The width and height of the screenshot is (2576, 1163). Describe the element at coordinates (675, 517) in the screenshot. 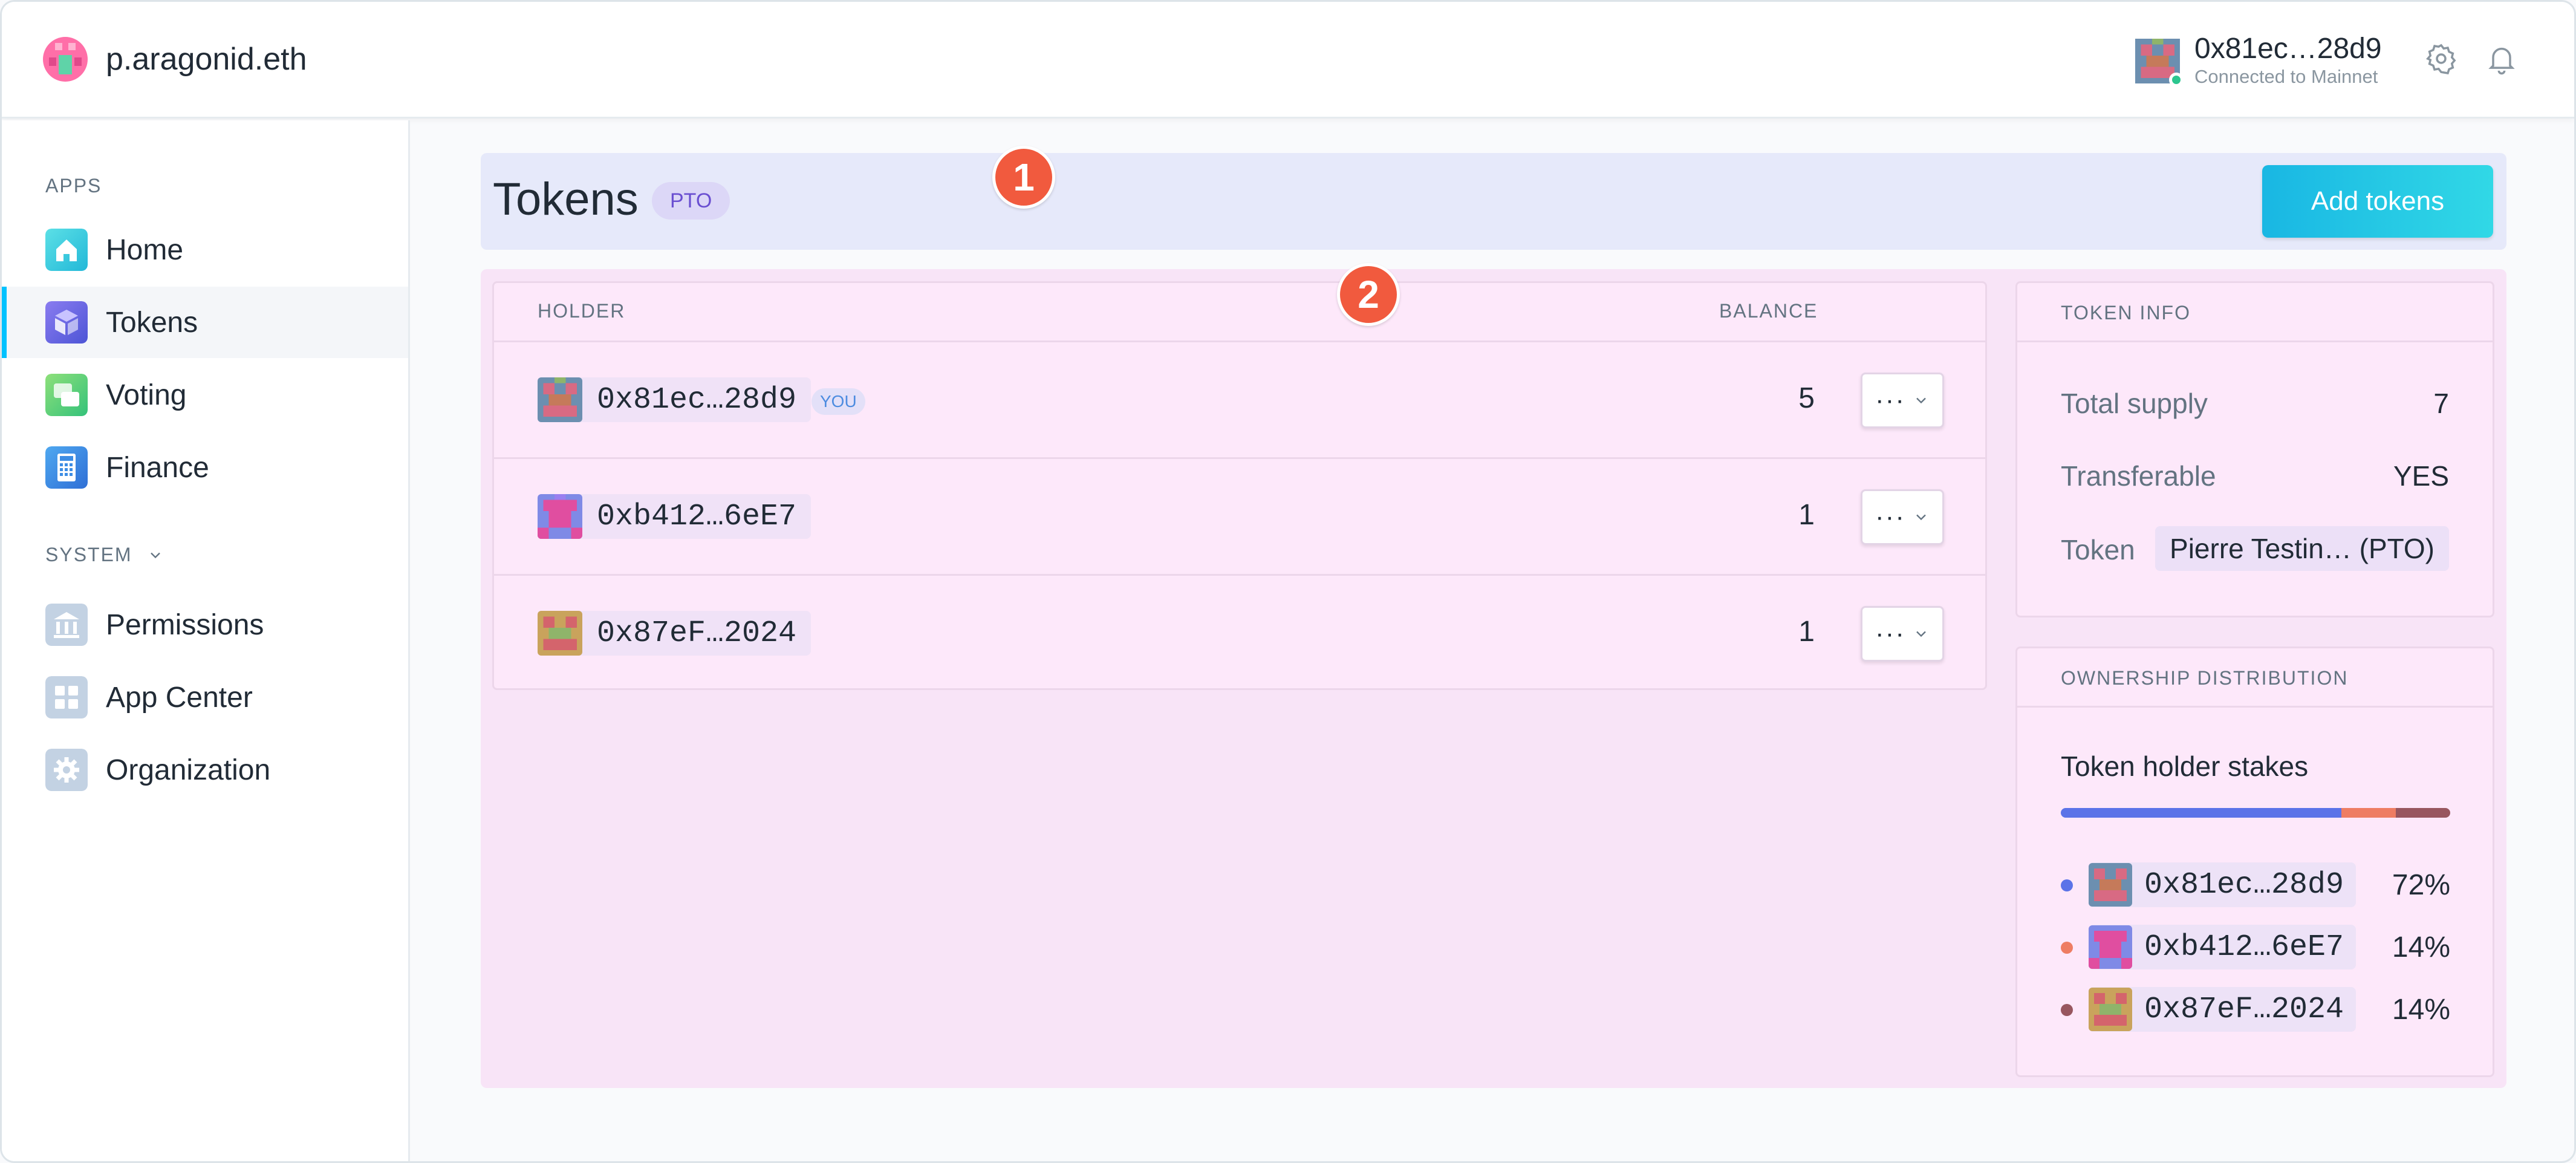

I see `holder-address: 0xb412…6eE7` at that location.